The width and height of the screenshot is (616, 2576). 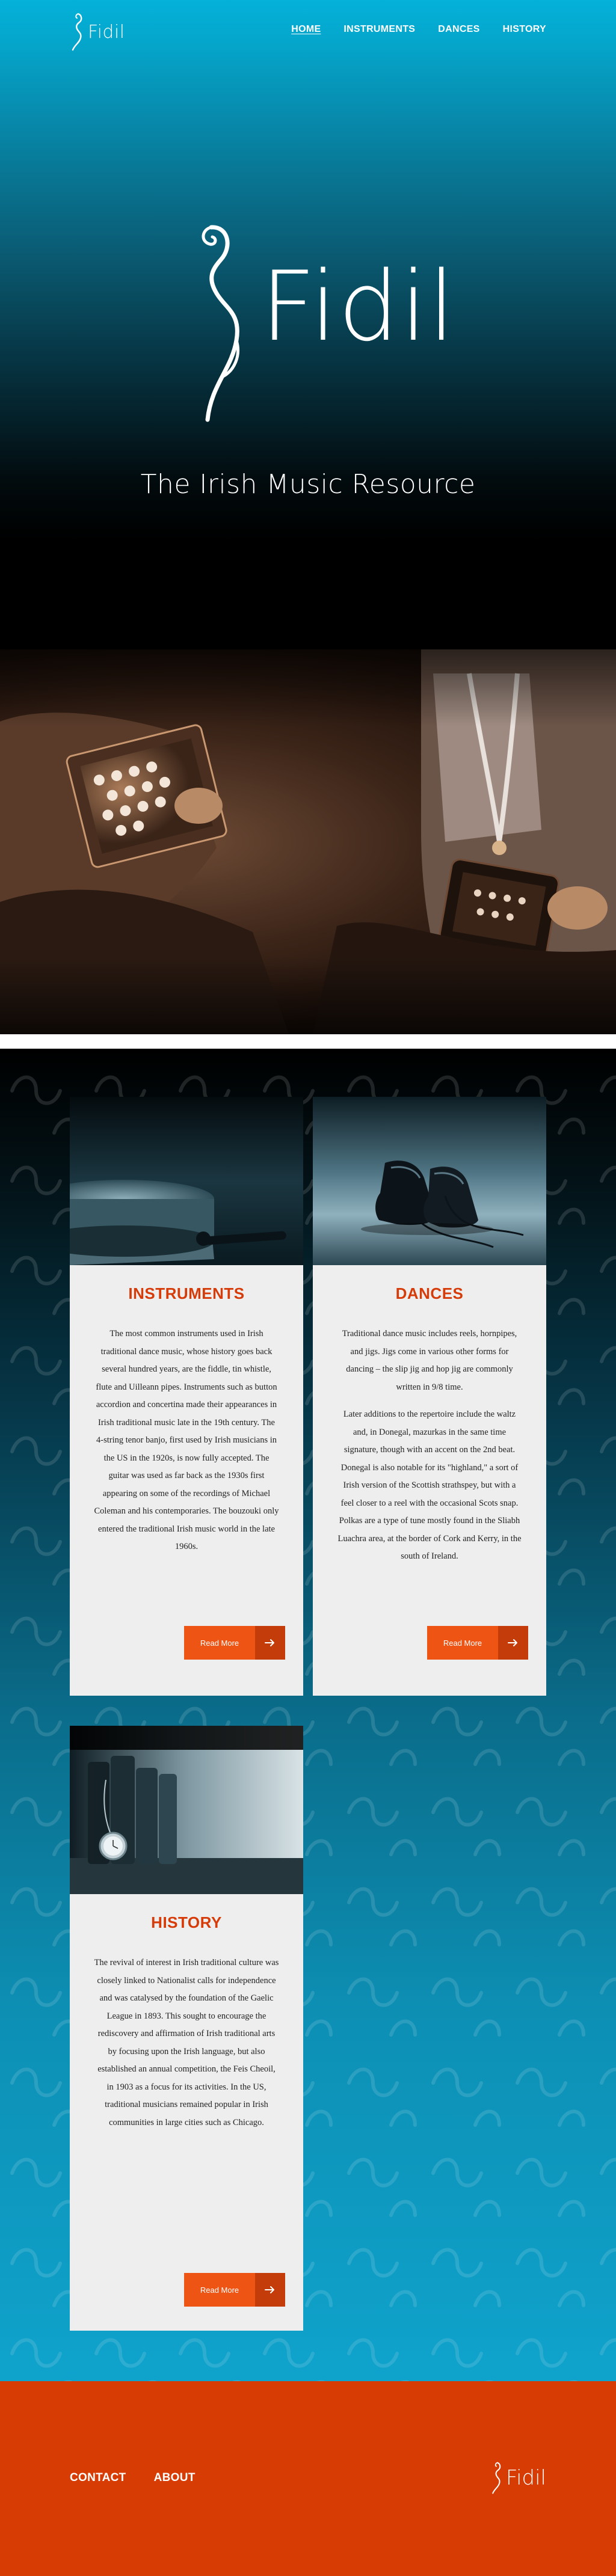 What do you see at coordinates (187, 1922) in the screenshot?
I see `card-title: HISTORY` at bounding box center [187, 1922].